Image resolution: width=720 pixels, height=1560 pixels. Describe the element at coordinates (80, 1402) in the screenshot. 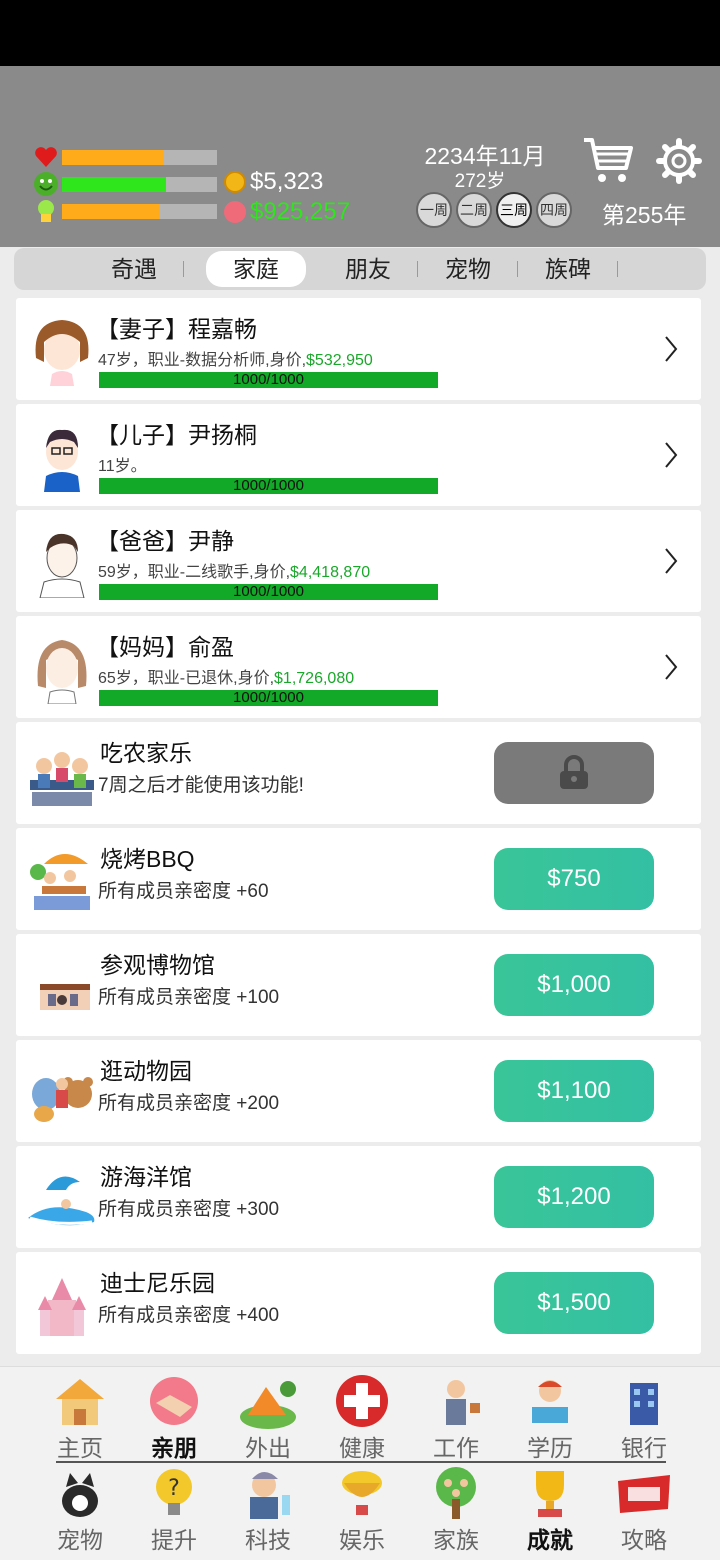

I see `house-icon` at that location.